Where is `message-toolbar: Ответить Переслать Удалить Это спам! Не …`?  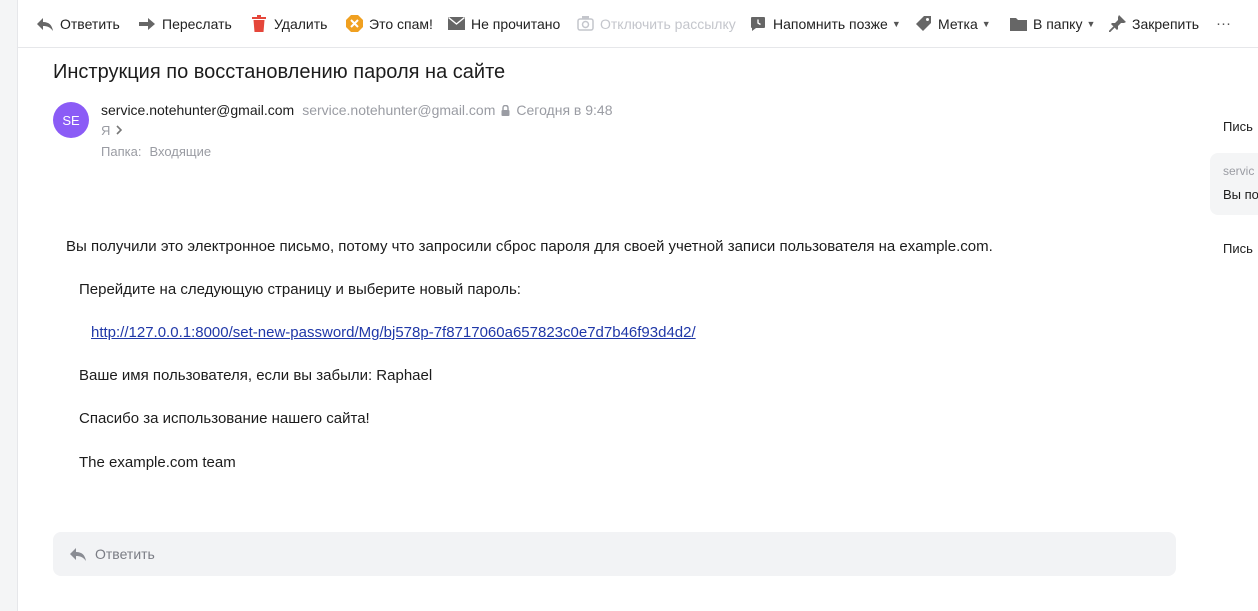
message-toolbar: Ответить Переслать Удалить Это спам! Не … is located at coordinates (638, 24).